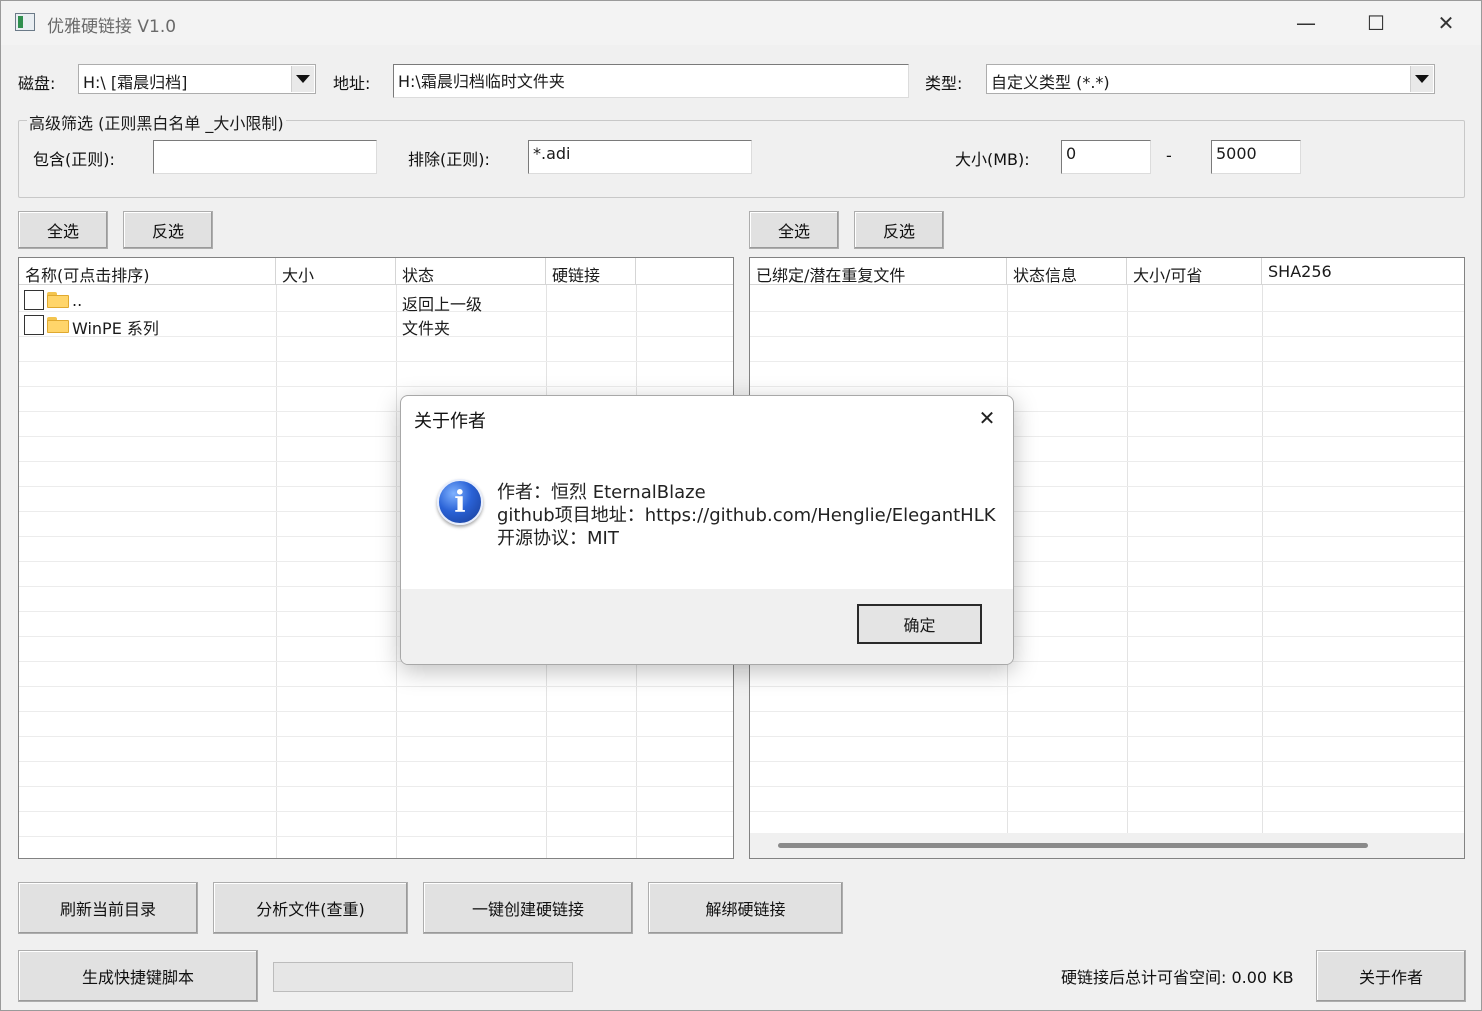  Describe the element at coordinates (878, 271) in the screenshot. I see `column-header-duplicates: 已绑定/潜在重复文件` at that location.